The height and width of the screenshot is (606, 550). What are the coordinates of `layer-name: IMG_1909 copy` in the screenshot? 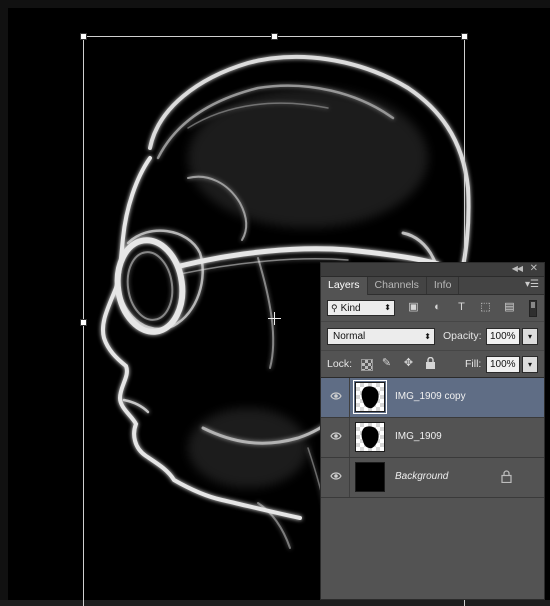 It's located at (430, 396).